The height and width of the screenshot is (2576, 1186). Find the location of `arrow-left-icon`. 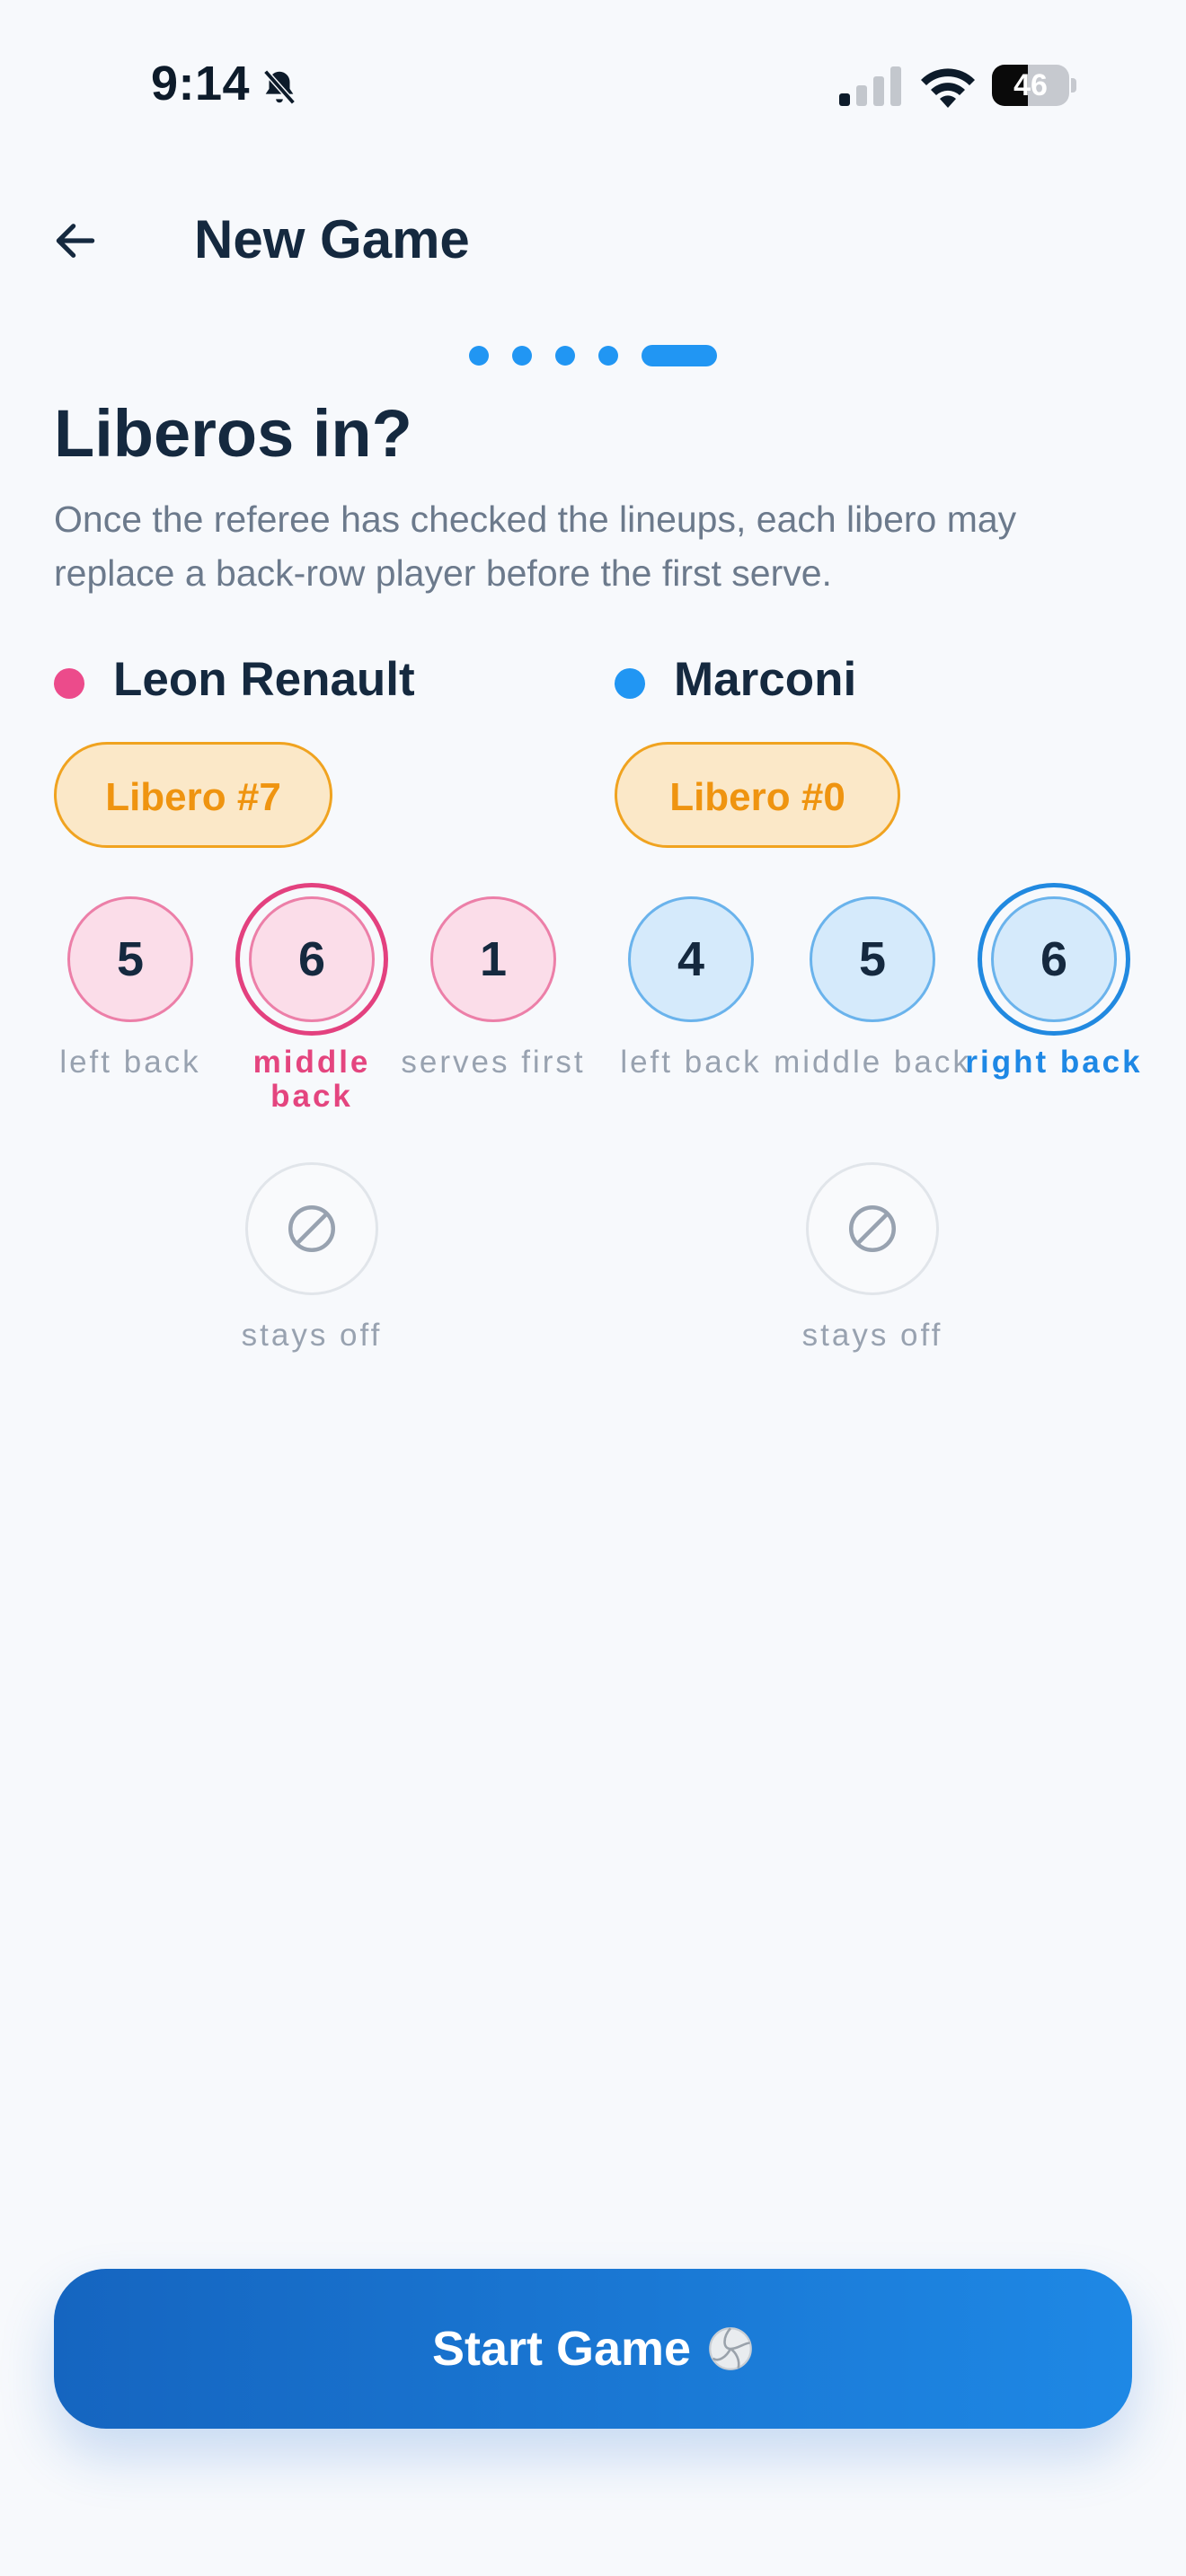

arrow-left-icon is located at coordinates (75, 241).